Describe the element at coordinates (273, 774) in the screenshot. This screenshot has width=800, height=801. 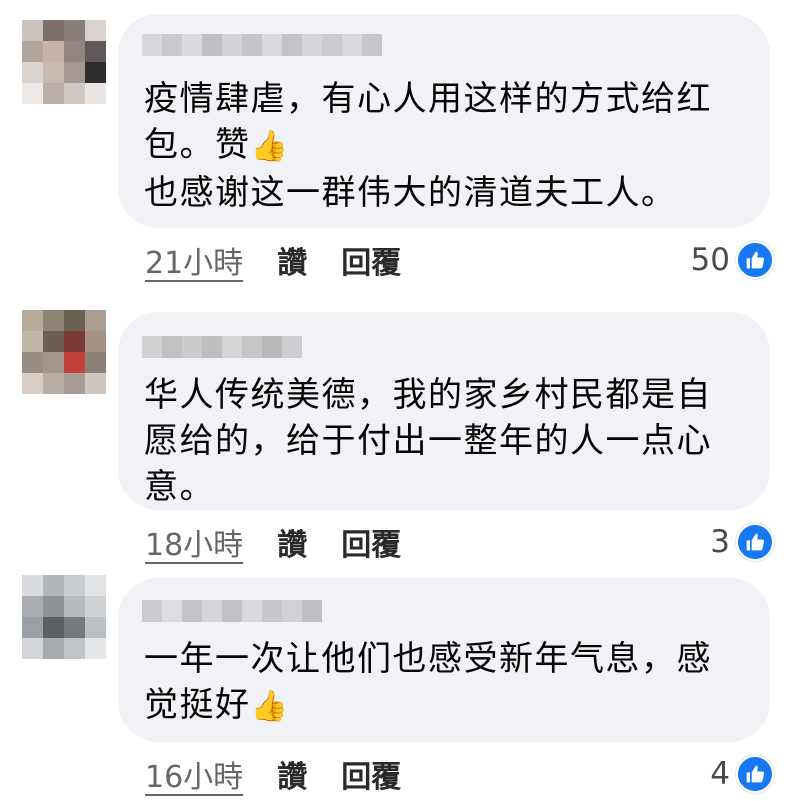
I see `comment-actions: 16小時 讚 回覆` at that location.